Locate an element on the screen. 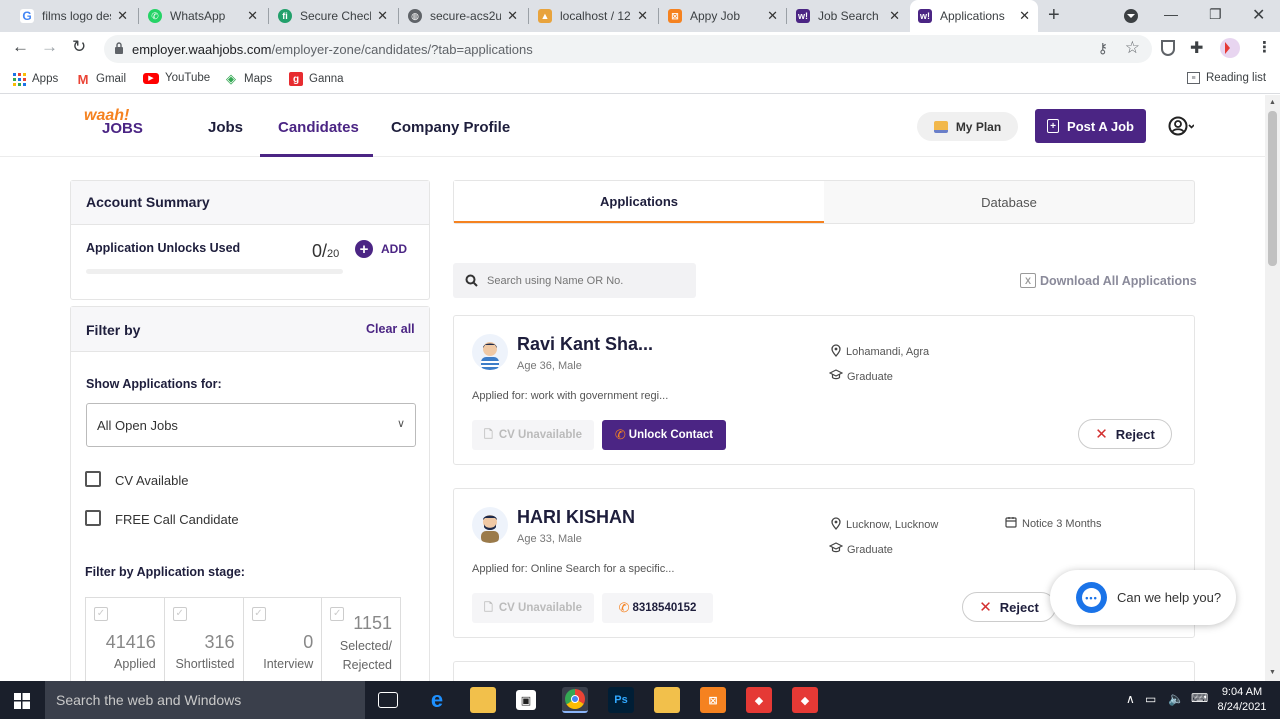 The image size is (1280, 719). stage-shortlisted: ✓ 316 Shortlisted is located at coordinates (204, 639).